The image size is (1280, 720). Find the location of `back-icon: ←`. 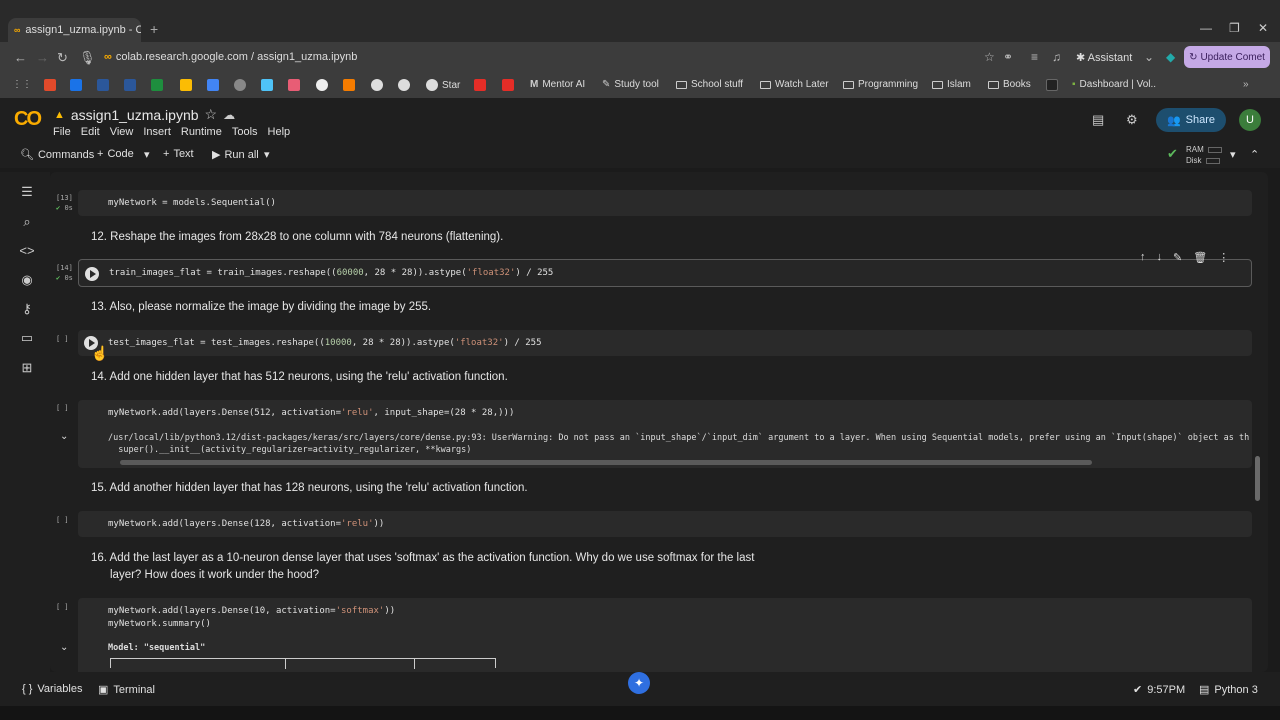

back-icon: ← is located at coordinates (20, 57).